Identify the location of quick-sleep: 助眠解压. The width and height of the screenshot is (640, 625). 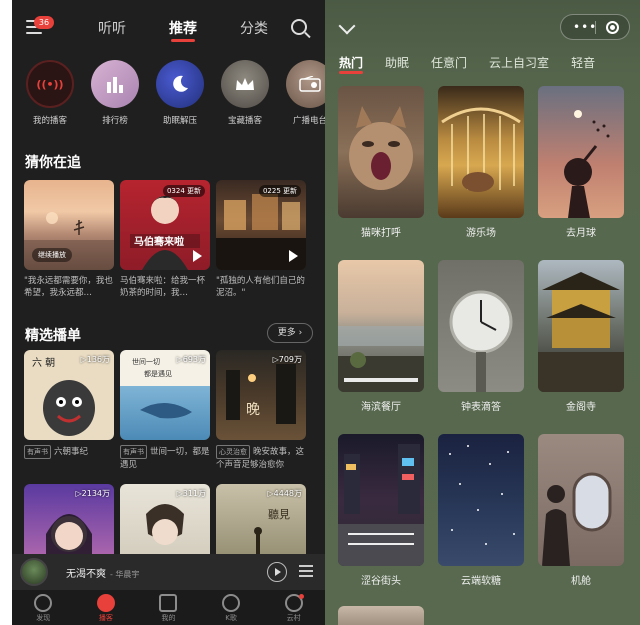
(180, 93).